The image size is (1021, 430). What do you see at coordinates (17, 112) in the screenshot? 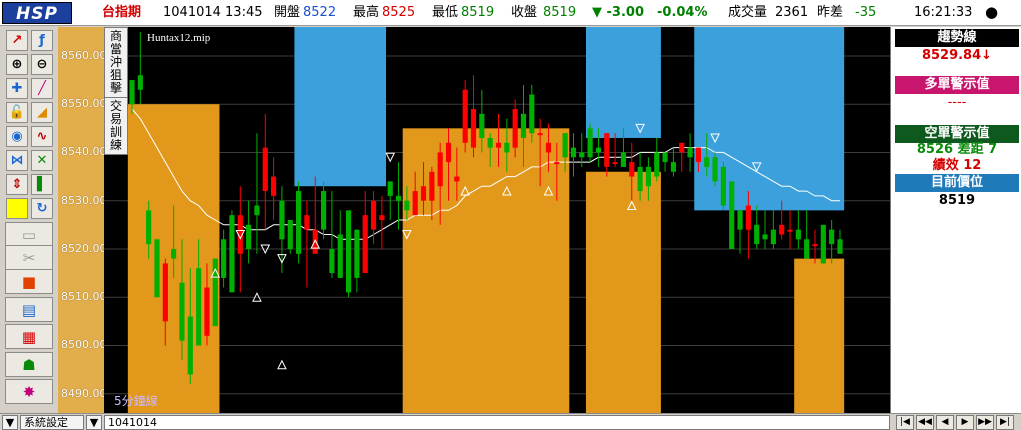
I see `unlock-icon: 🔓` at bounding box center [17, 112].